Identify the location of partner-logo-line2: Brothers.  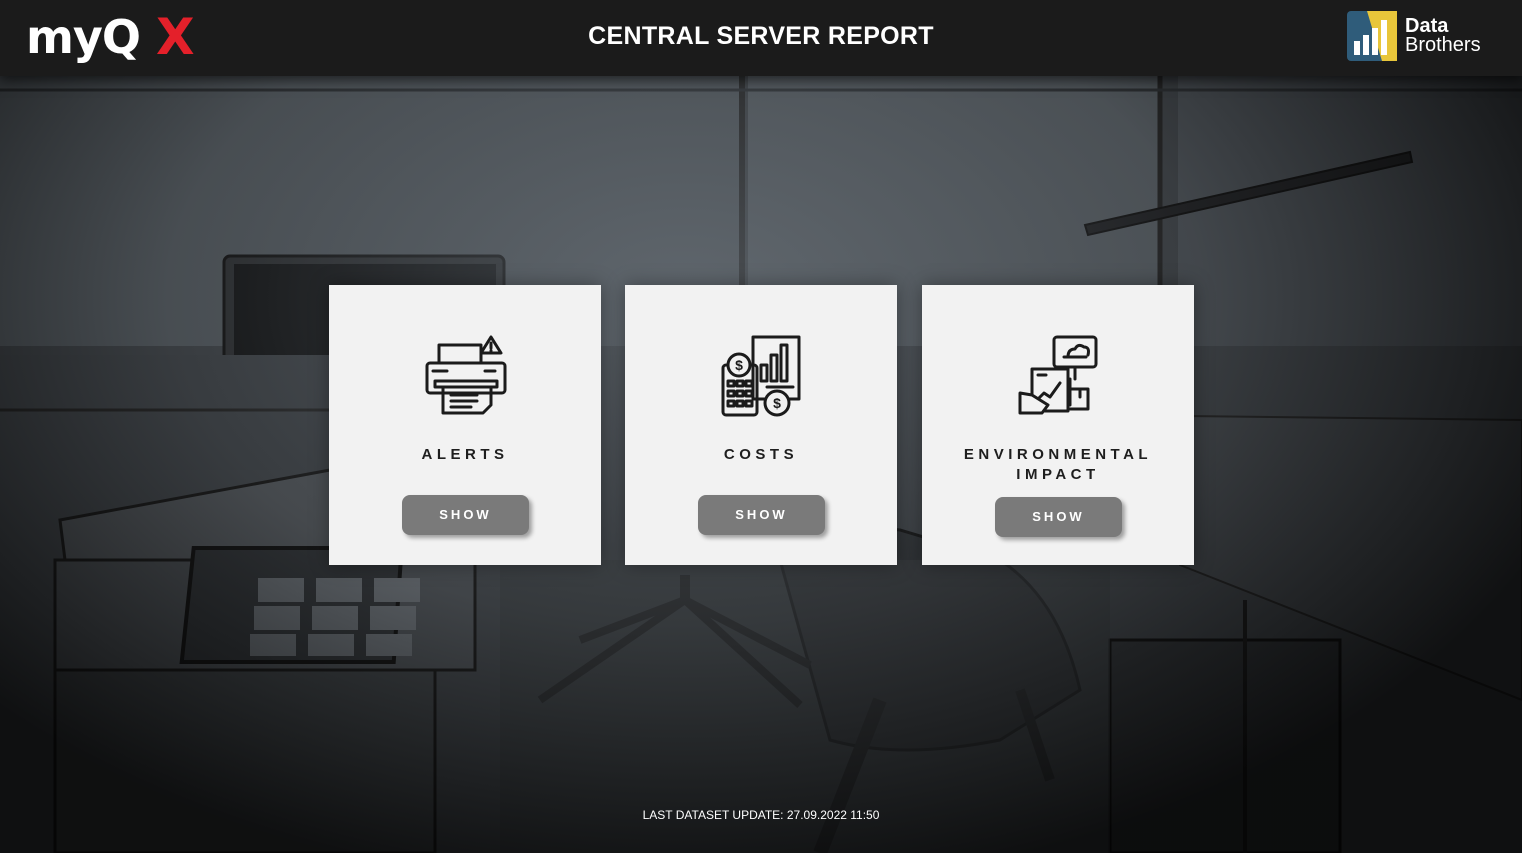
(1443, 45).